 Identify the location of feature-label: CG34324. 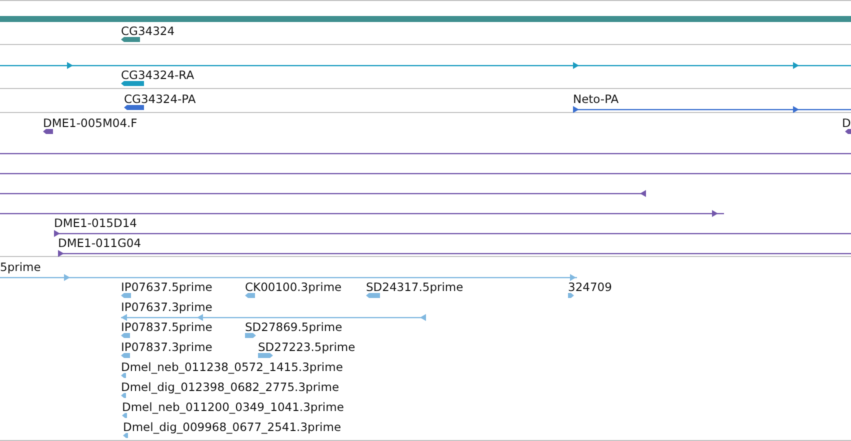
(148, 31).